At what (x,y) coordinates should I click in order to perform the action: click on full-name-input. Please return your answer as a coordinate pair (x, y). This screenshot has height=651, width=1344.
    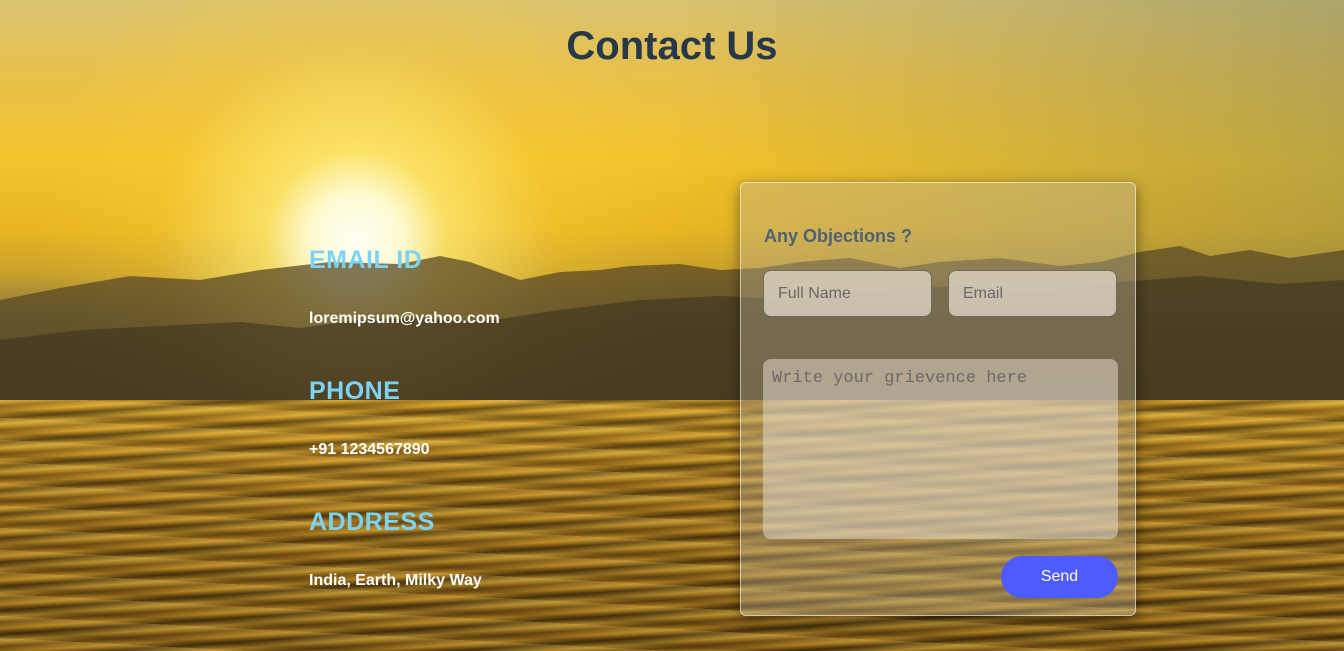
    Looking at the image, I should click on (847, 293).